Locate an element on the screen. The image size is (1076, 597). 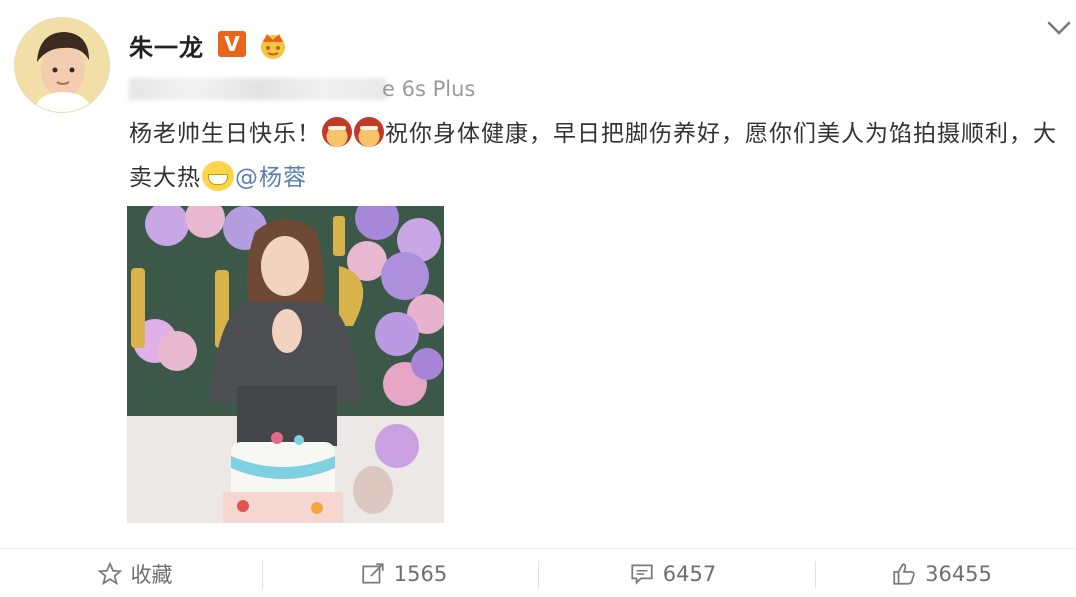
comment-button: 6457 is located at coordinates (672, 573).